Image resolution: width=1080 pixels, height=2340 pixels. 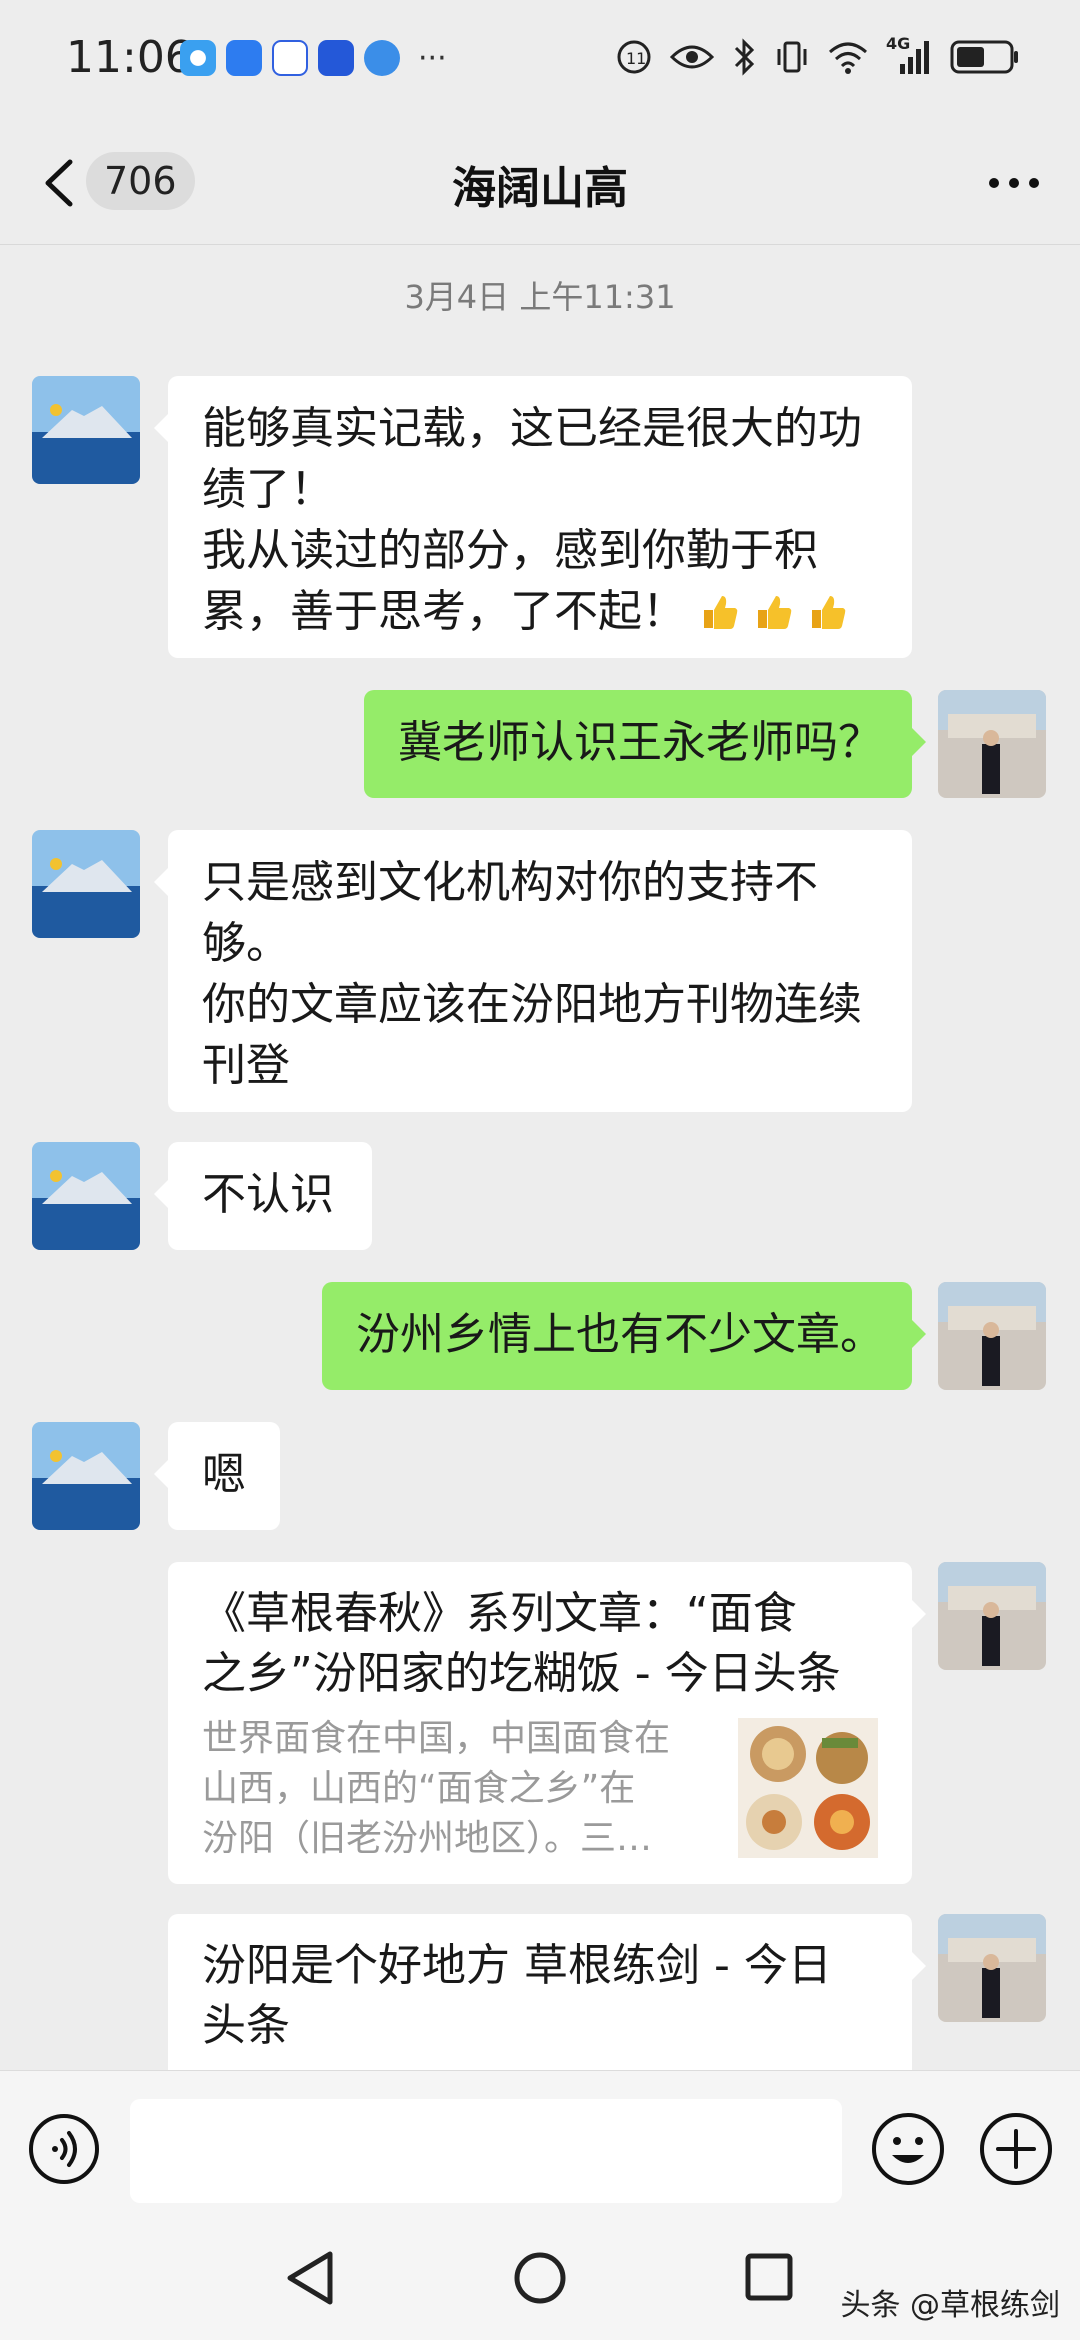 What do you see at coordinates (198, 58) in the screenshot?
I see `browser-icon` at bounding box center [198, 58].